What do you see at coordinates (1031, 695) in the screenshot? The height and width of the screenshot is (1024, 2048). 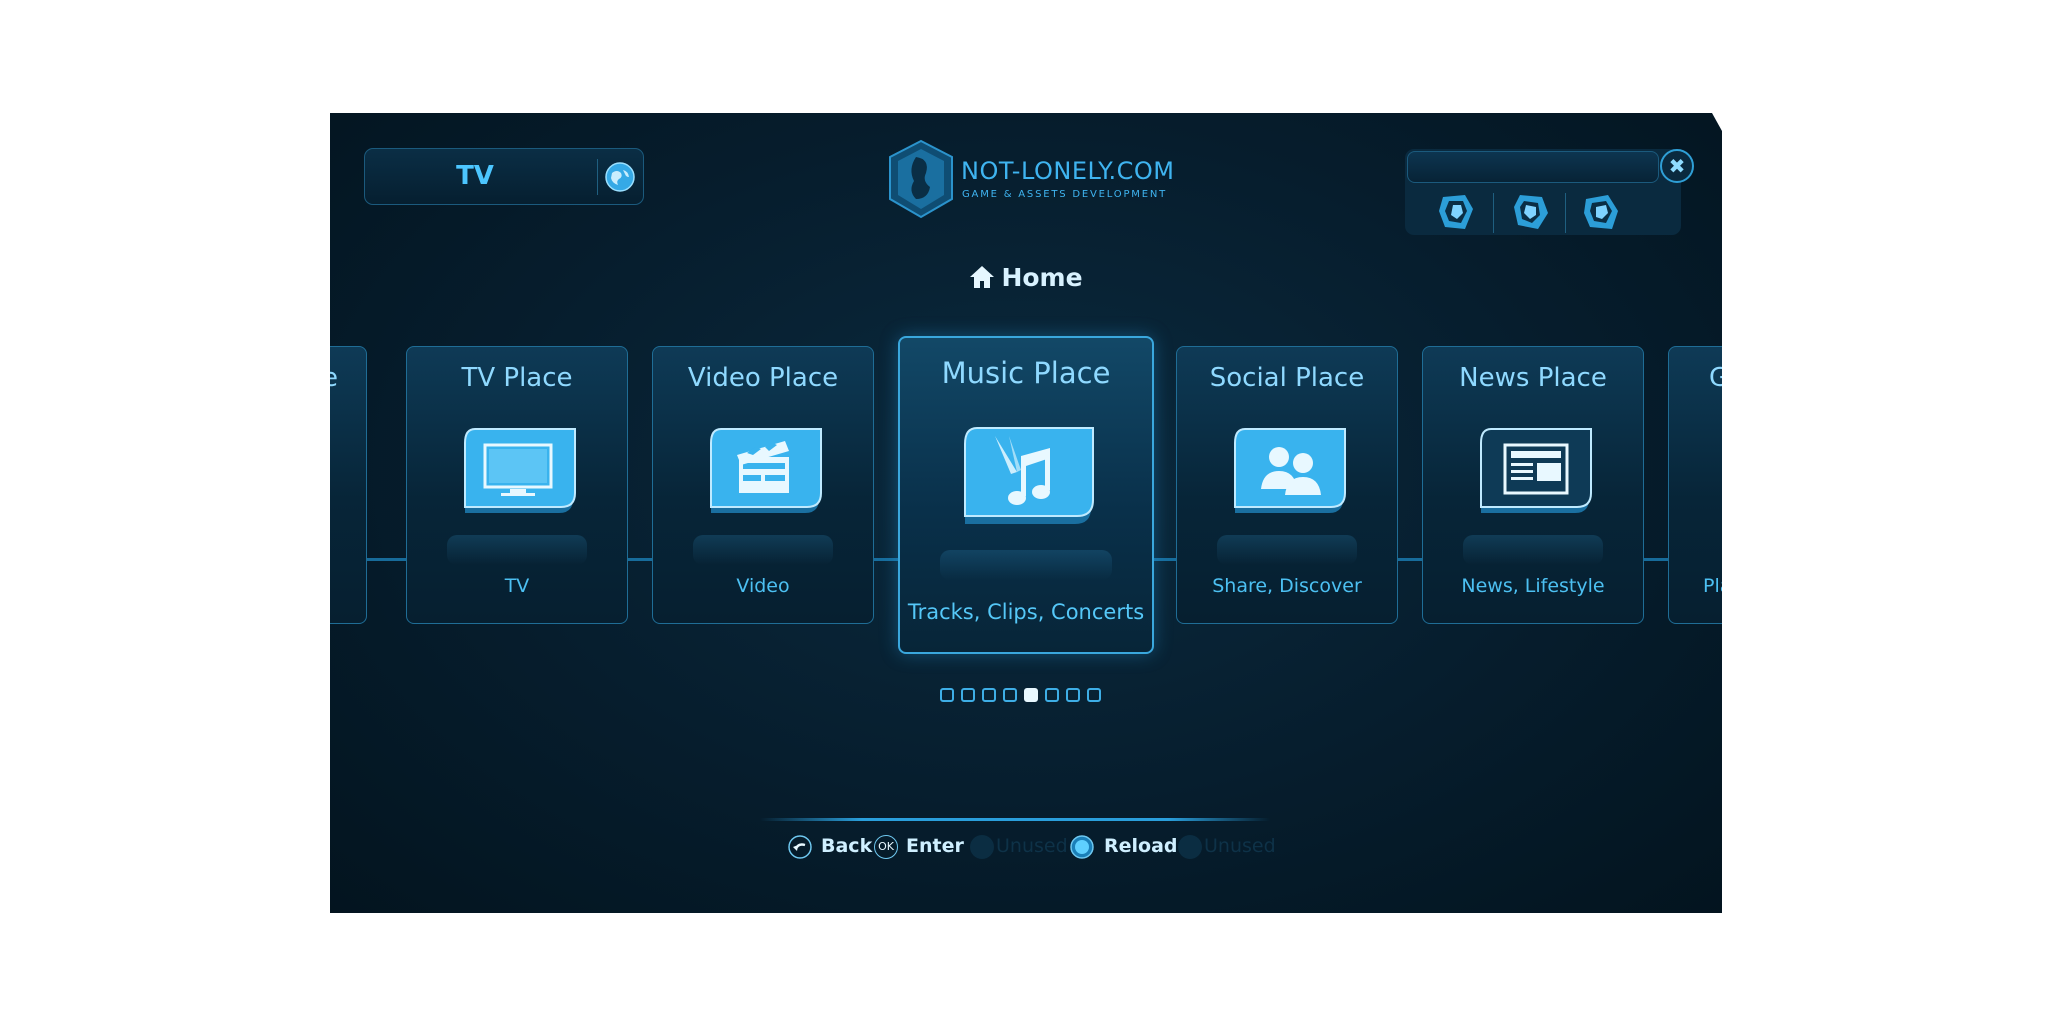 I see `page-dot-5-active` at bounding box center [1031, 695].